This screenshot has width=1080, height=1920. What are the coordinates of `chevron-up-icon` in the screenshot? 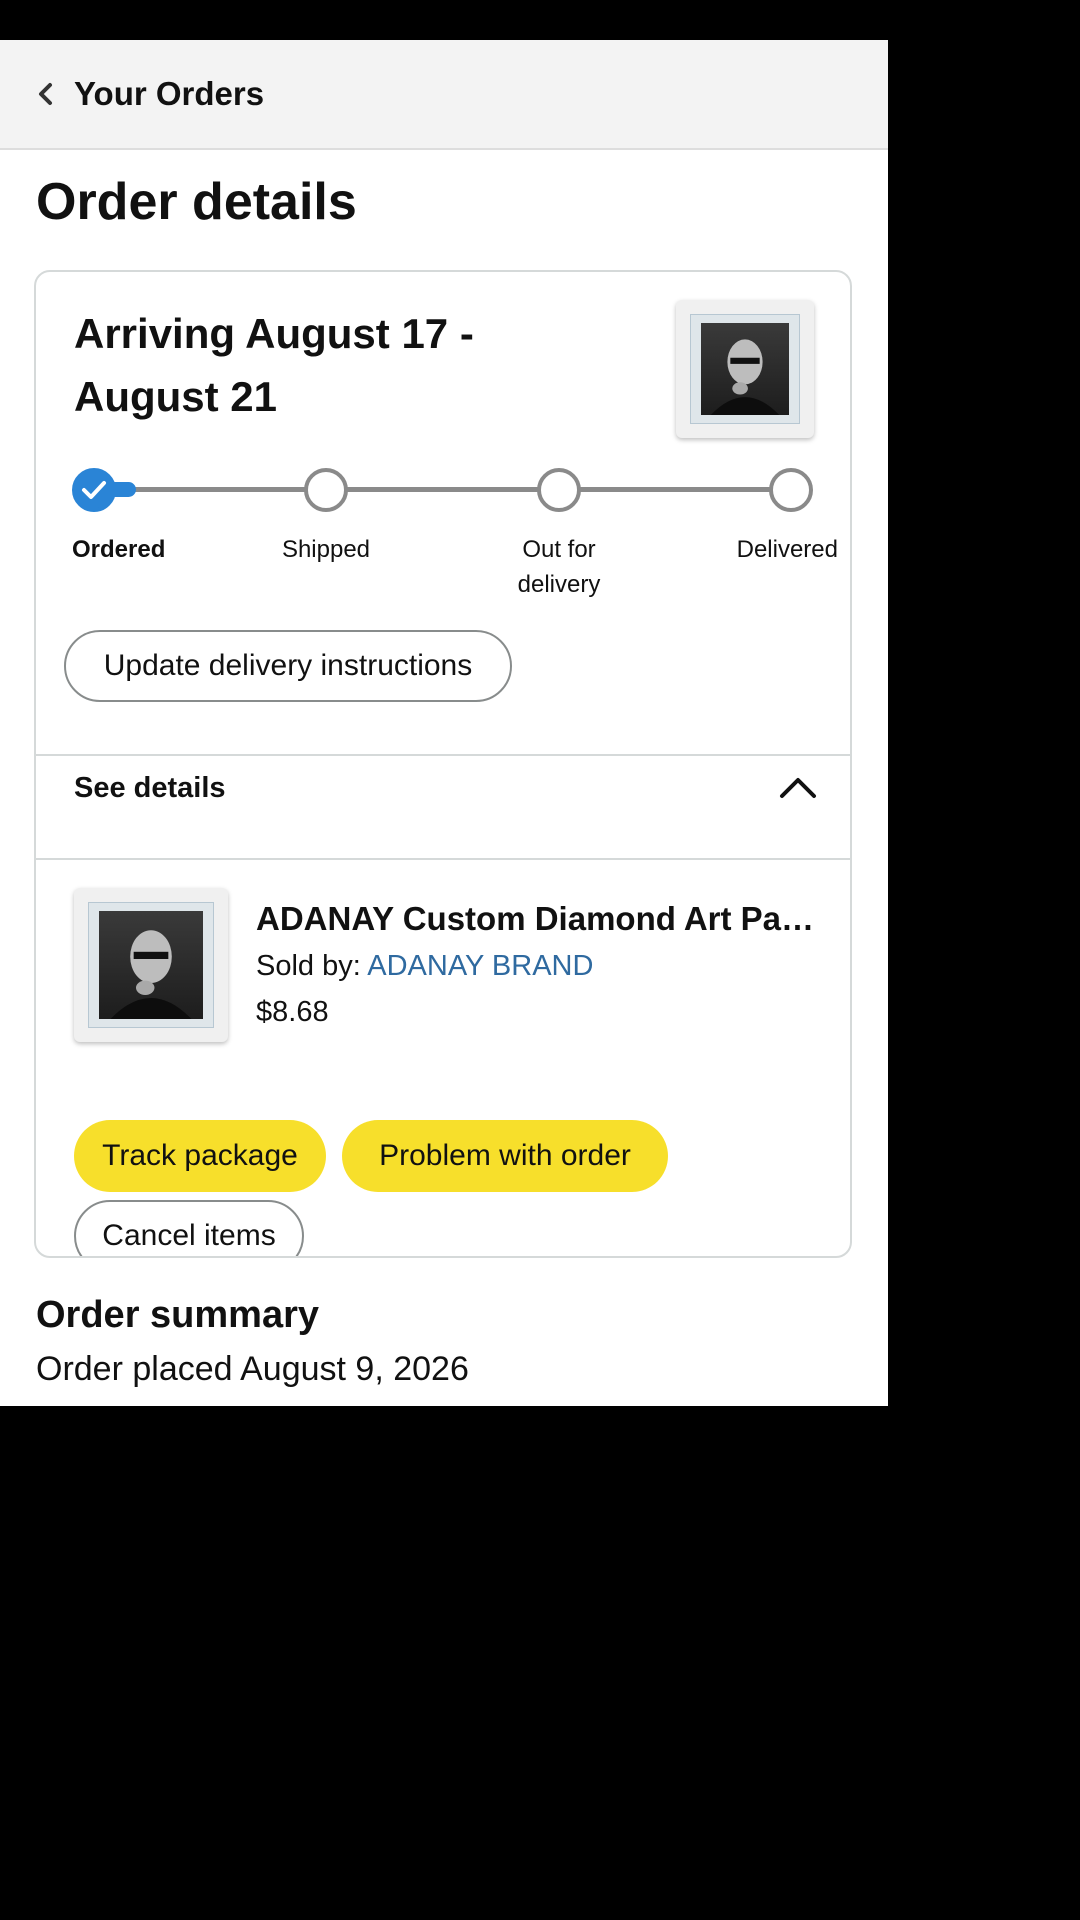 It's located at (798, 786).